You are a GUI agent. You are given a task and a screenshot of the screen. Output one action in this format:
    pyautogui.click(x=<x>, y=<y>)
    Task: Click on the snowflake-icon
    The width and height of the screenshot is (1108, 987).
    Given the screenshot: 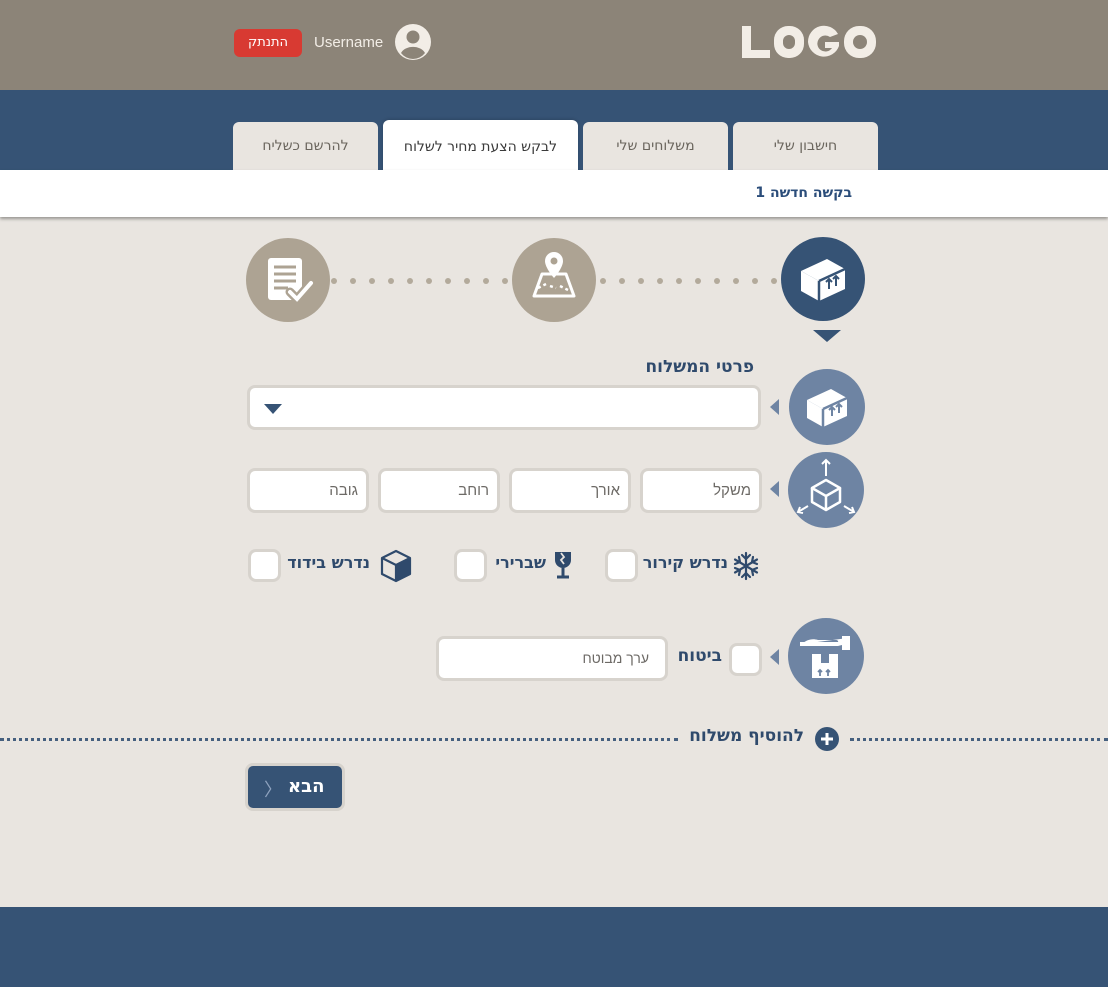 What is the action you would take?
    pyautogui.click(x=746, y=566)
    